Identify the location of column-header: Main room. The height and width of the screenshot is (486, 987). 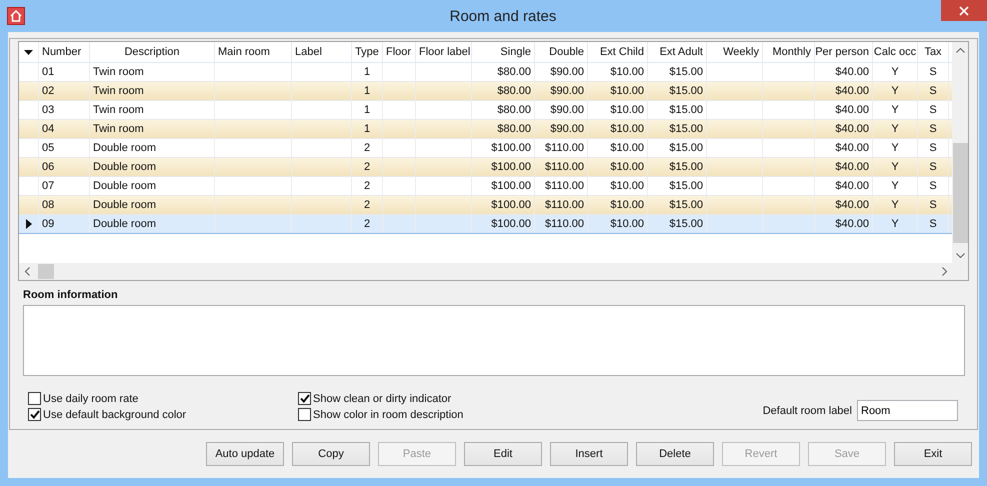
(253, 52).